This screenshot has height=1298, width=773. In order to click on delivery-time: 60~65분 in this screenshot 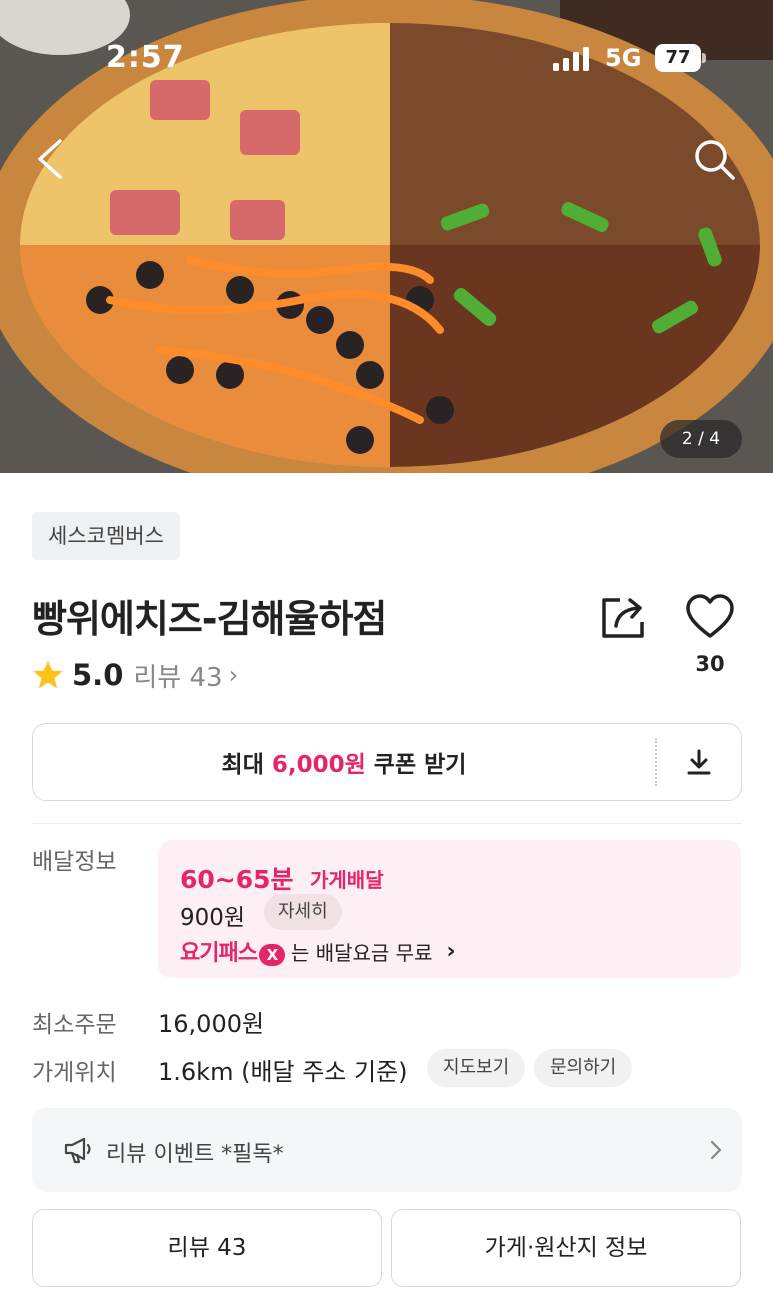, I will do `click(237, 879)`.